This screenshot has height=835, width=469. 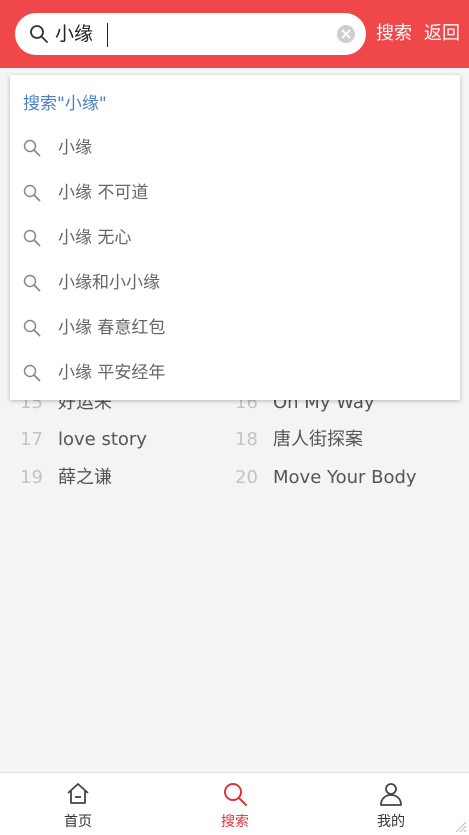 What do you see at coordinates (103, 193) in the screenshot?
I see `suggestion-text: 小缘 不可道` at bounding box center [103, 193].